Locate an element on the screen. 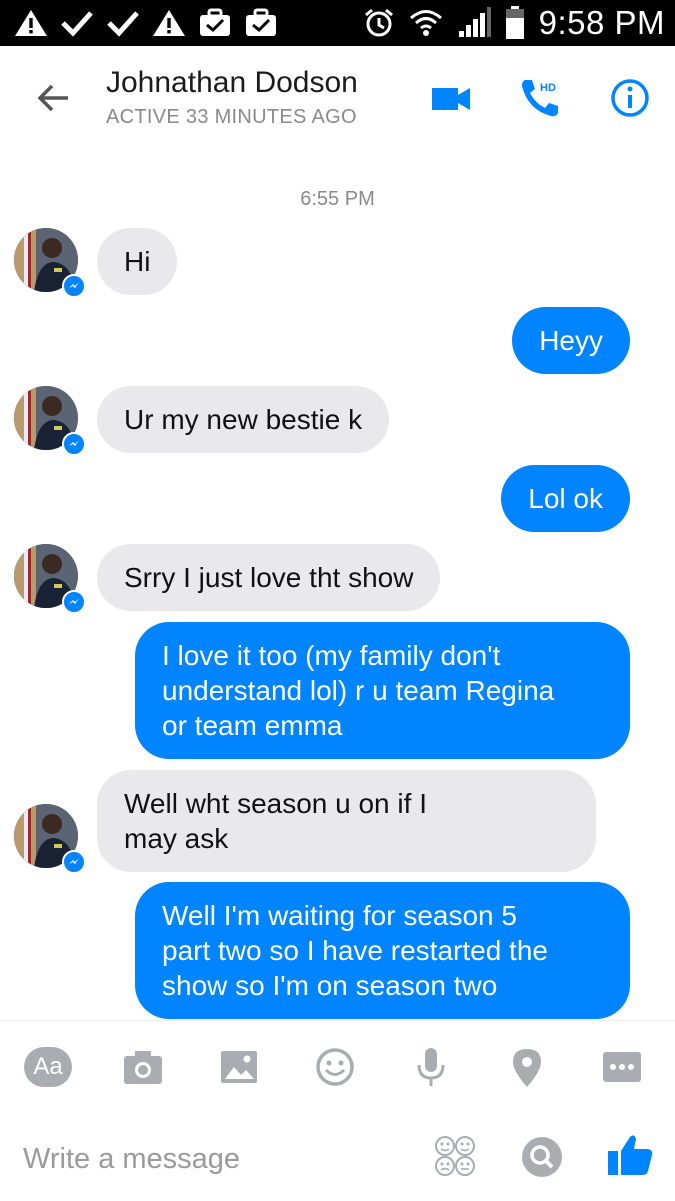 The width and height of the screenshot is (675, 1201). message-input: Write a message is located at coordinates (213, 1159).